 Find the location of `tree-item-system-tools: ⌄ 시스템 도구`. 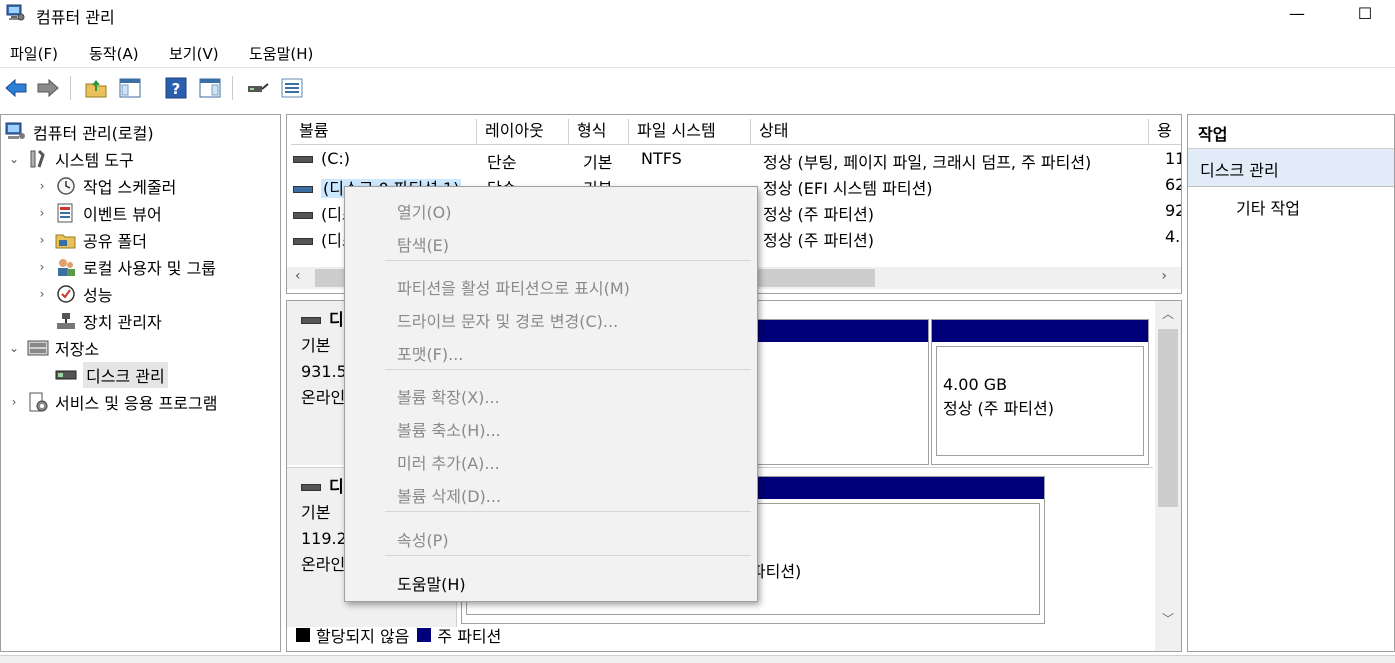

tree-item-system-tools: ⌄ 시스템 도구 is located at coordinates (70, 159).